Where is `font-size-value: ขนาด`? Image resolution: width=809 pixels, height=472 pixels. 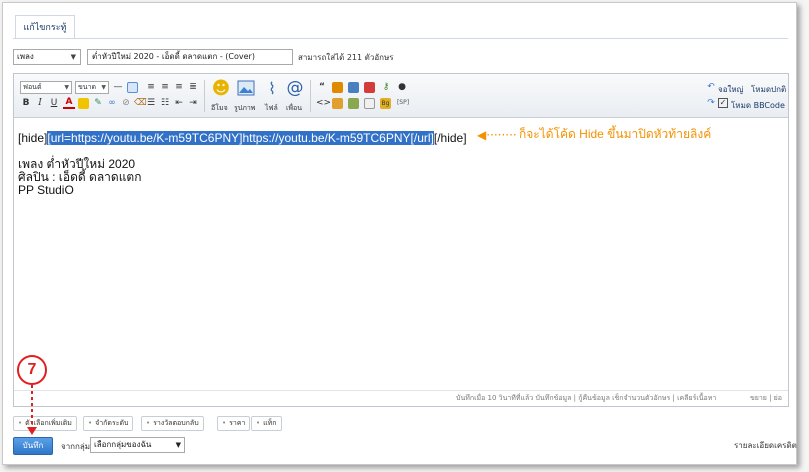 font-size-value: ขนาด is located at coordinates (87, 87).